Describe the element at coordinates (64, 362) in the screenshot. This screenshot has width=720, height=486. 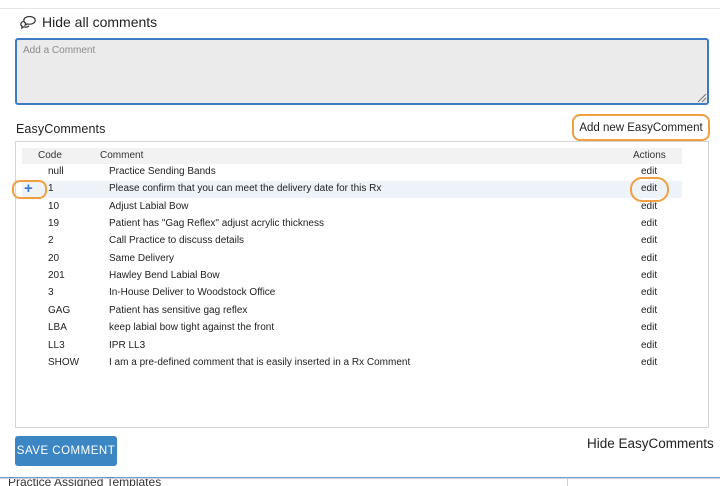
I see `row-code: SHOW` at that location.